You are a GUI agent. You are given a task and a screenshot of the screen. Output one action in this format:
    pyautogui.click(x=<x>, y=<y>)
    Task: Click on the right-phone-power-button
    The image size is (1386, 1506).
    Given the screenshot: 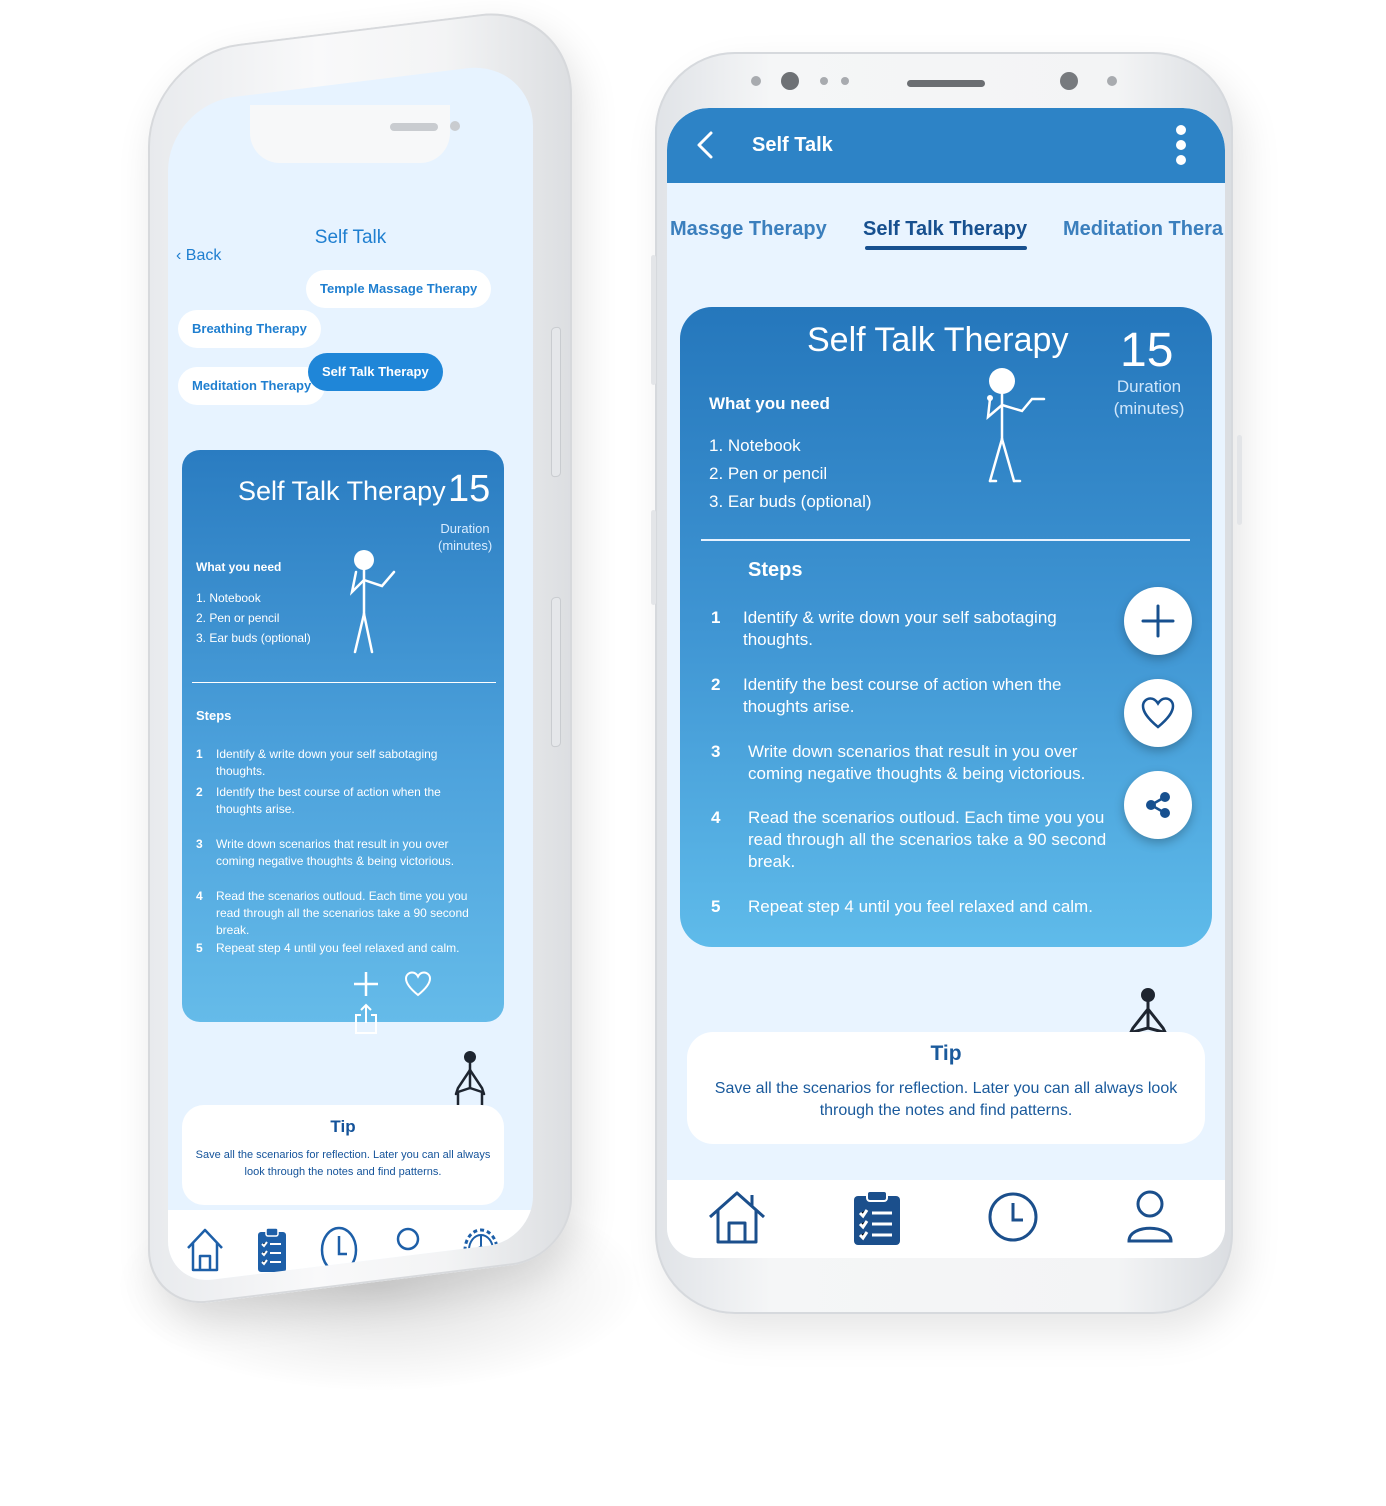 What is the action you would take?
    pyautogui.click(x=1239, y=480)
    